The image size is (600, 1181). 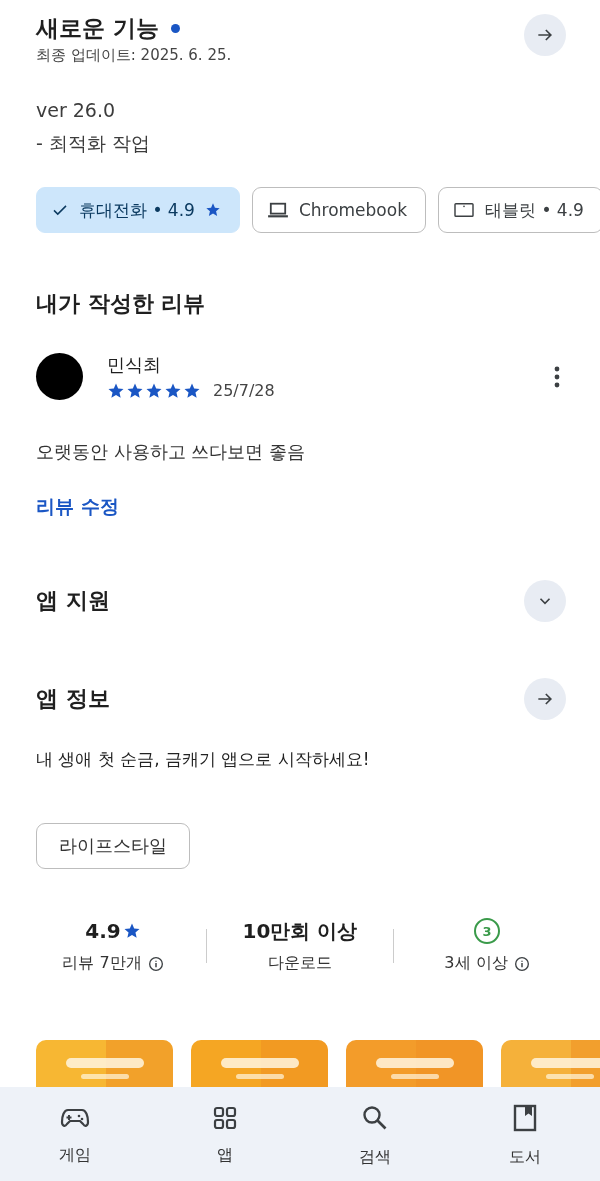 I want to click on review-text: 오랫동안 사용하고 쓰다보면 좋음, so click(x=171, y=452).